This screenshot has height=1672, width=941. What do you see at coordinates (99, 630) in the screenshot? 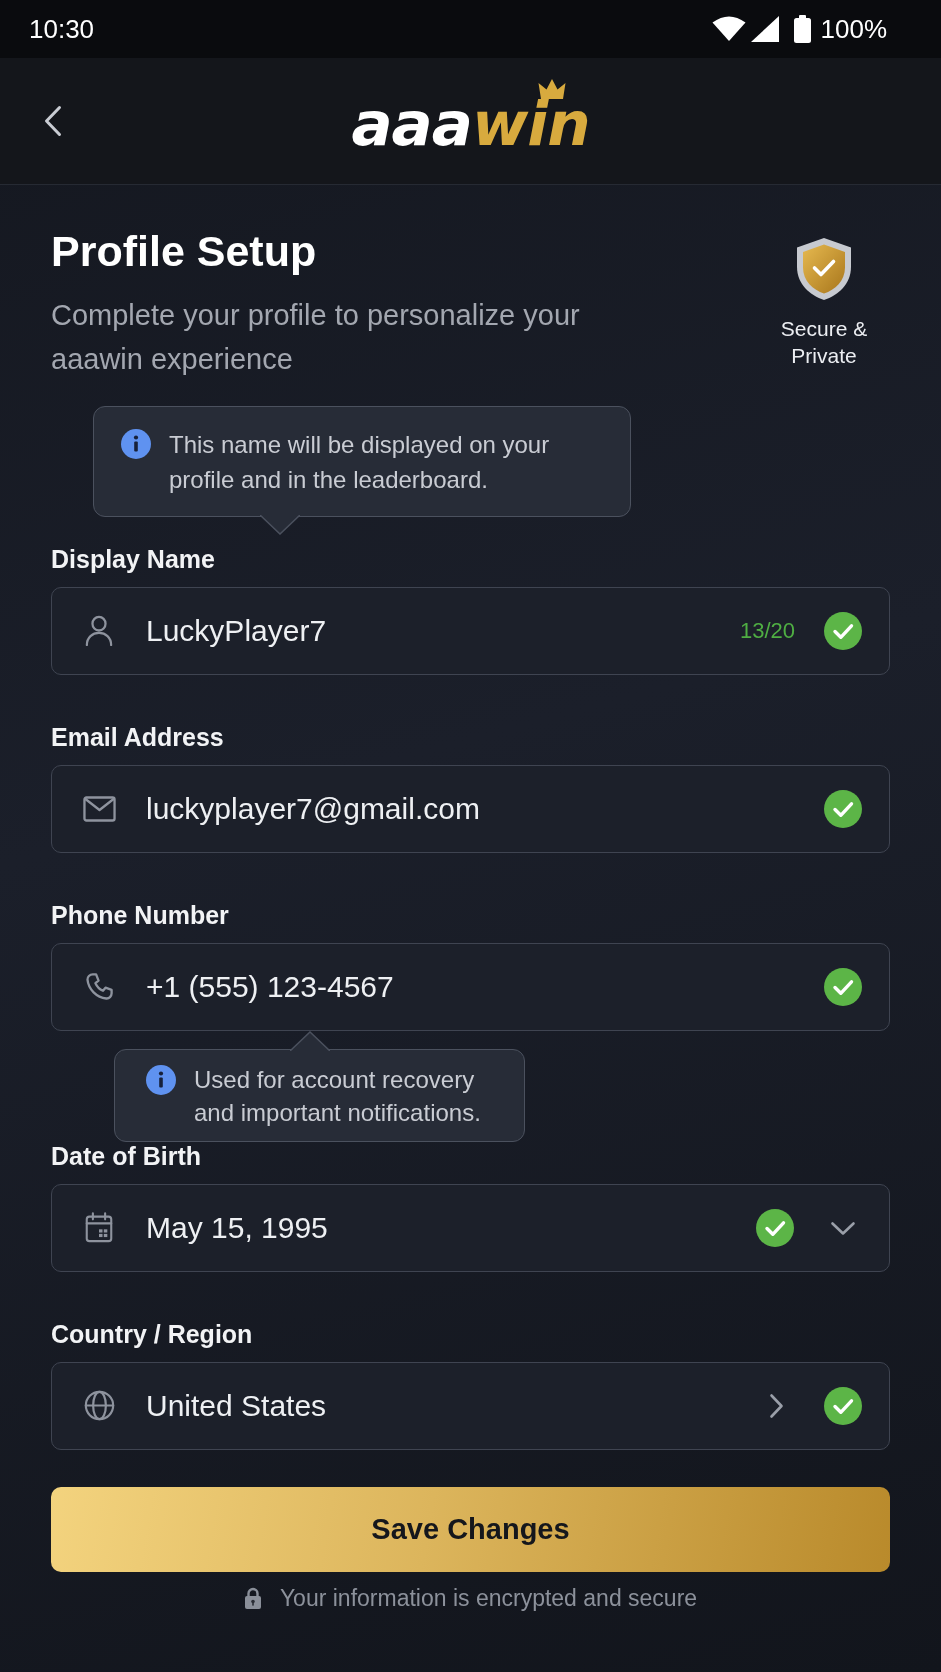
I see `person-icon` at bounding box center [99, 630].